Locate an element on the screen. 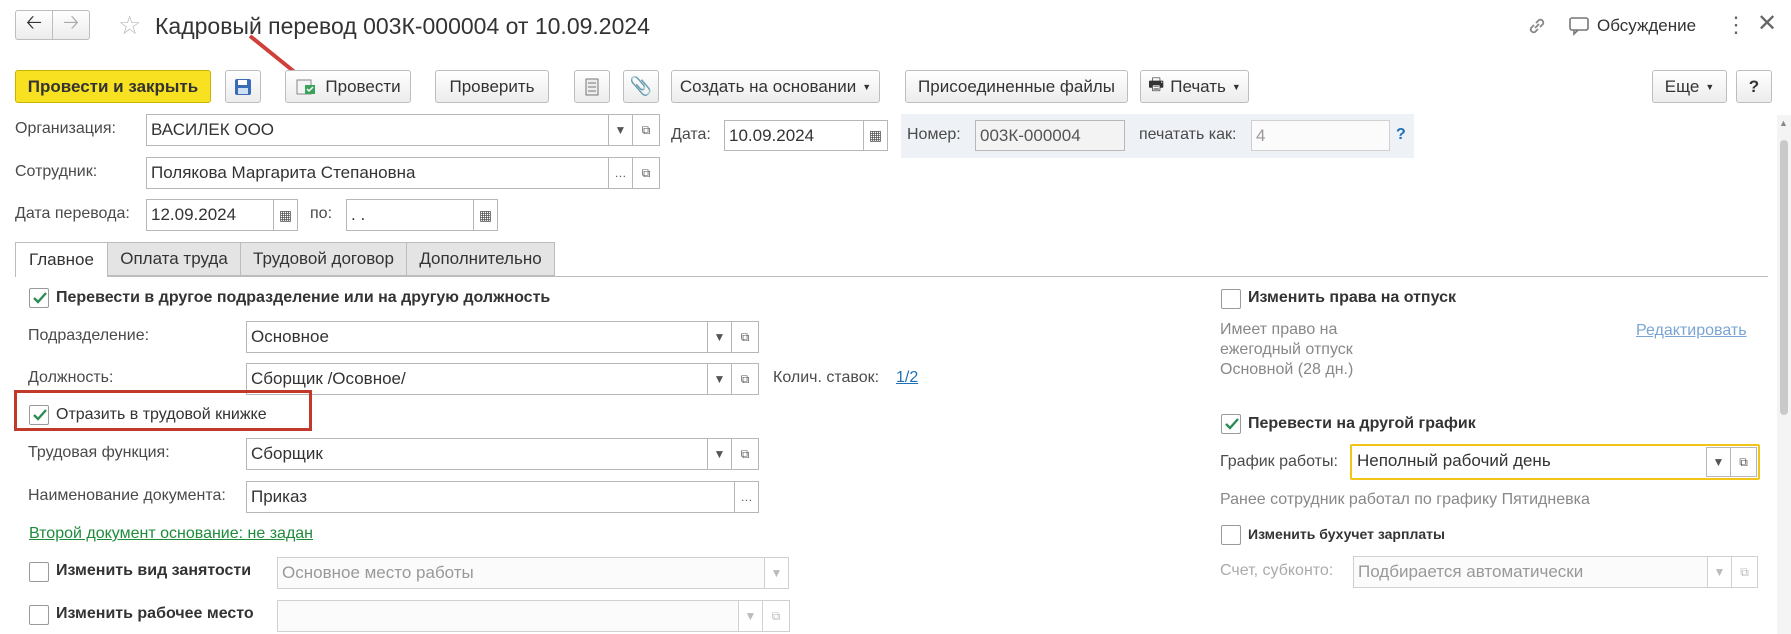 This screenshot has width=1791, height=634. scrollbar-up-arrow: ▲ is located at coordinates (1783, 123).